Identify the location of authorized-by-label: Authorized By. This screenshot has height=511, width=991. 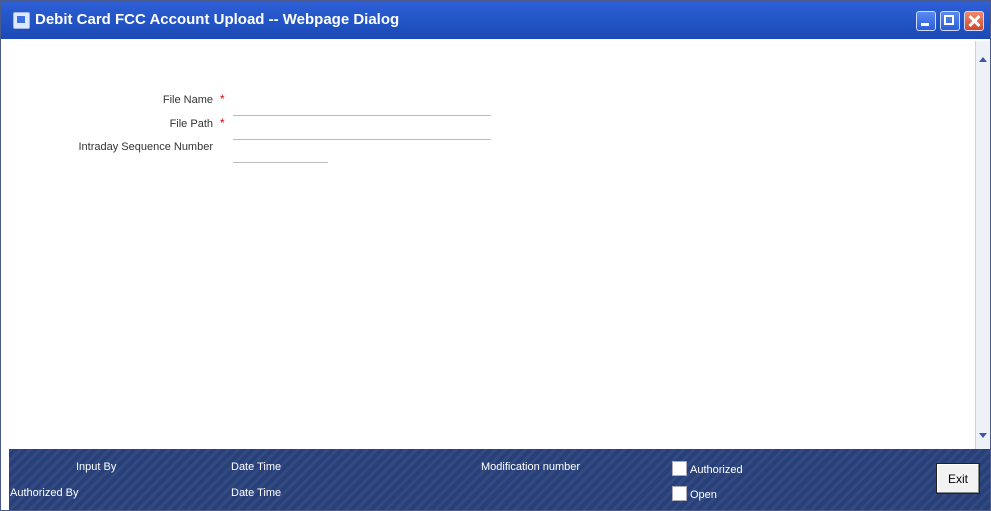
(44, 493).